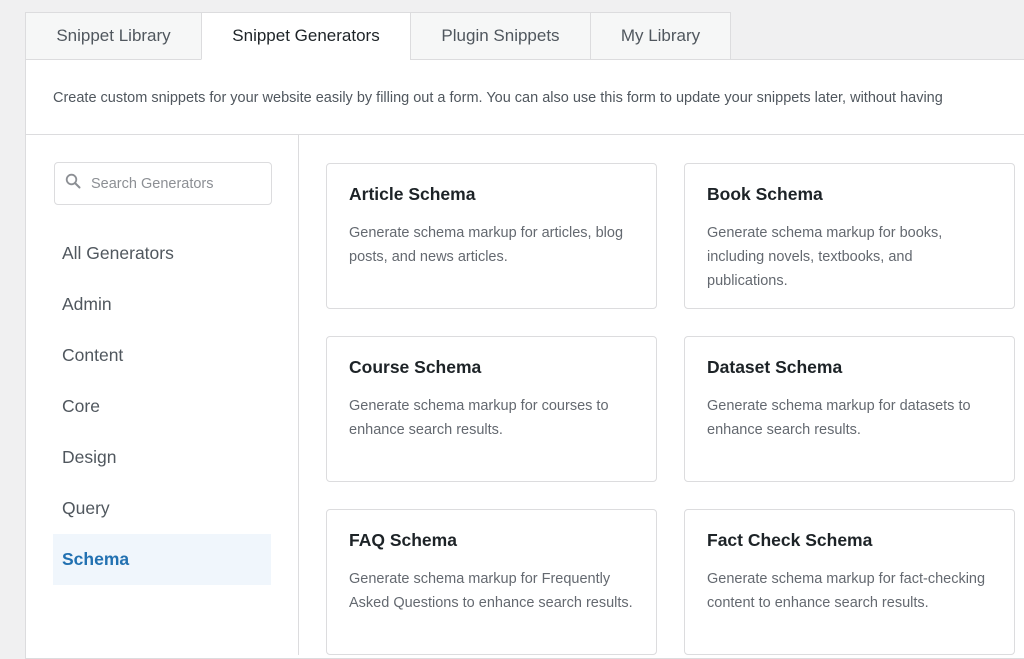 The image size is (1024, 659). Describe the element at coordinates (775, 367) in the screenshot. I see `card-title: Dataset Schema` at that location.